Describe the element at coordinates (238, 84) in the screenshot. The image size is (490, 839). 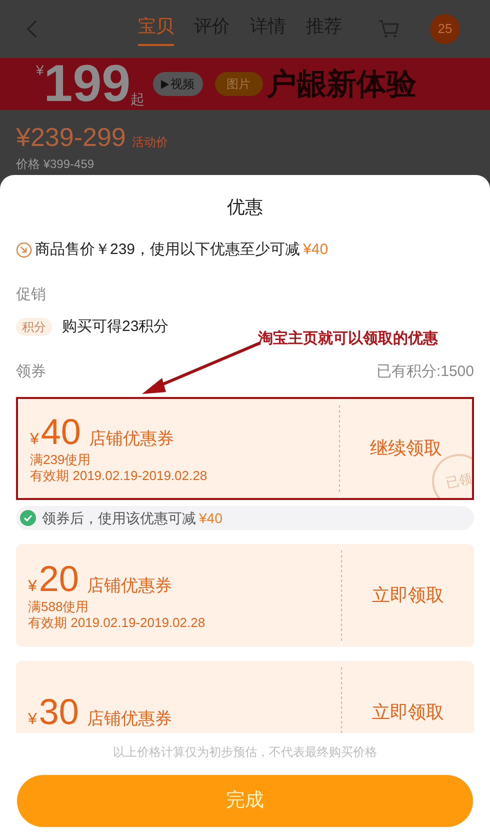
I see `picture-badge: 图片` at that location.